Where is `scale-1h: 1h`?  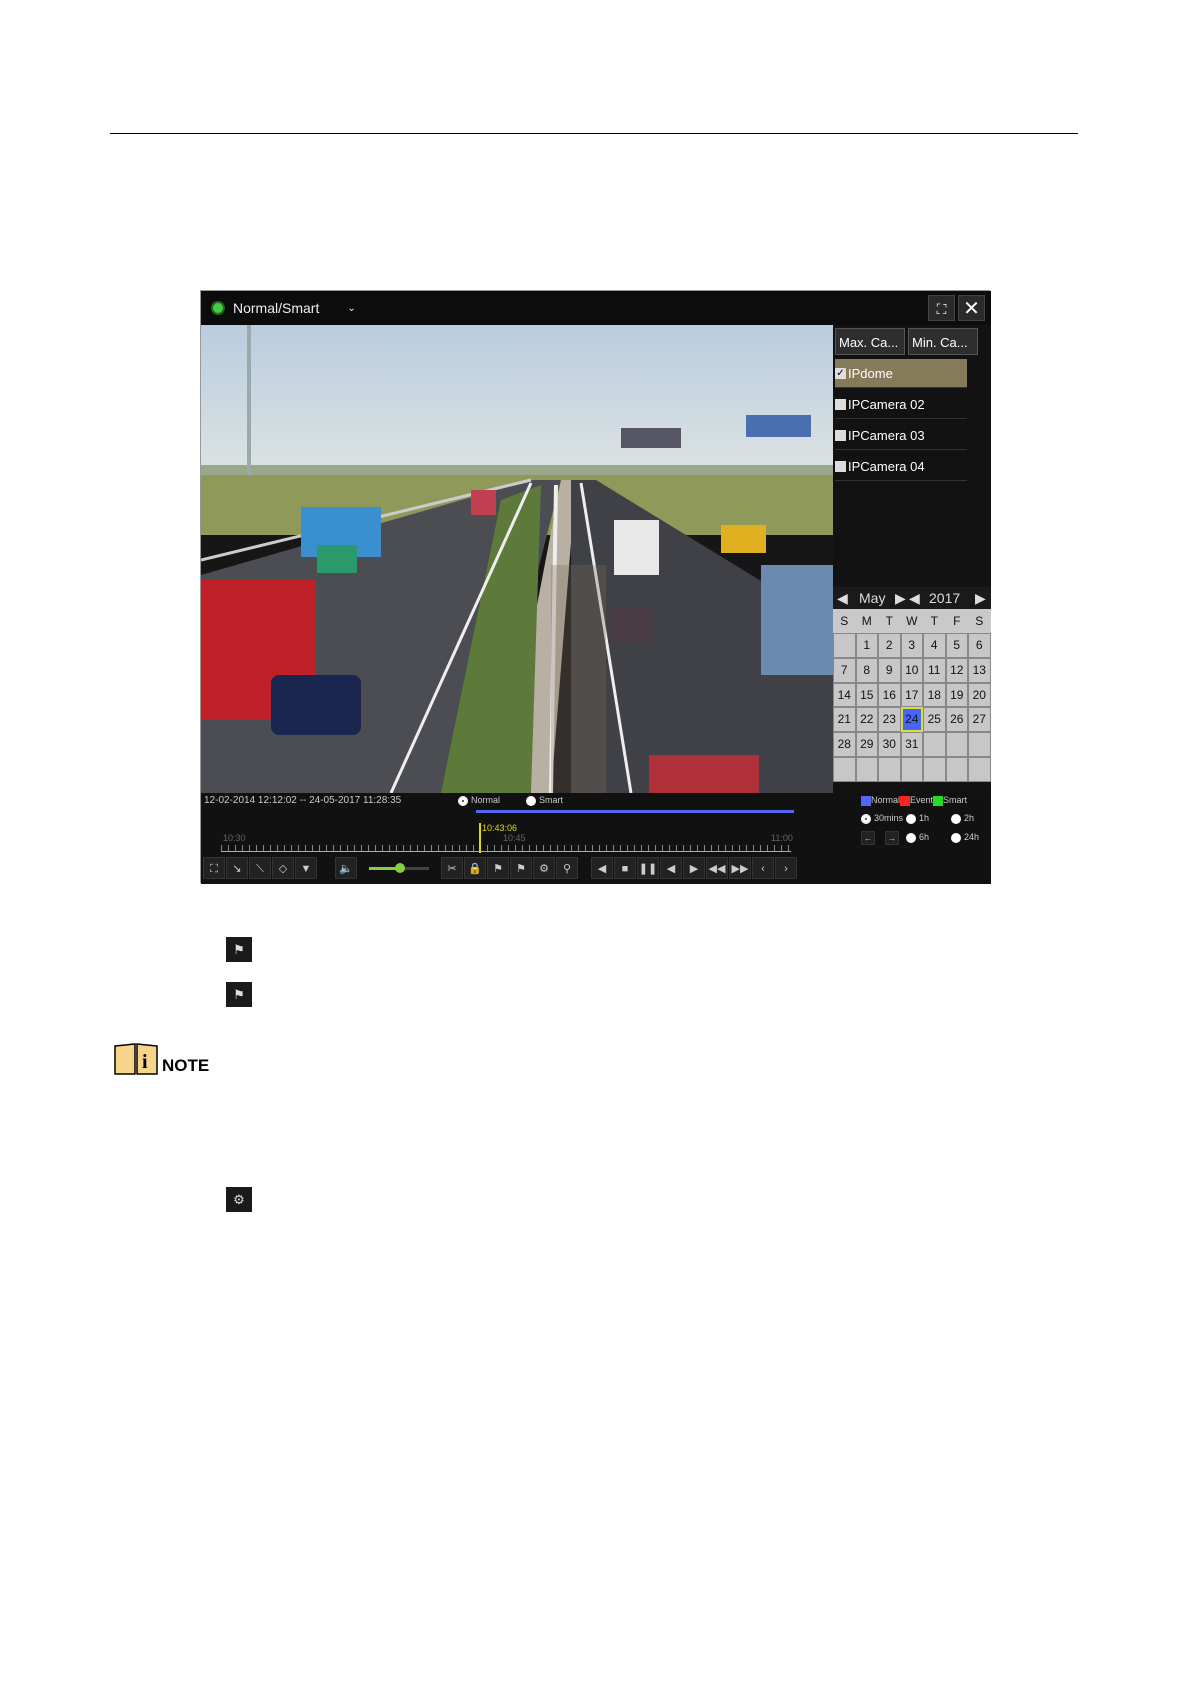
scale-1h: 1h is located at coordinates (917, 818).